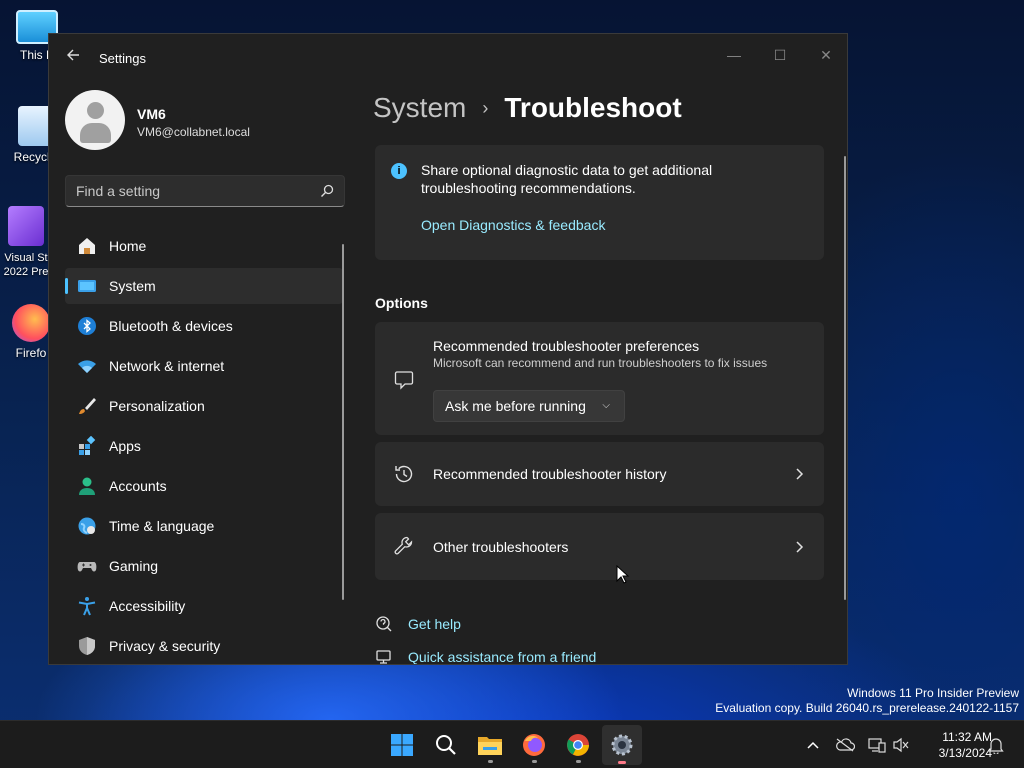 This screenshot has width=1024, height=768. I want to click on other-troubleshooters-card: Other troubleshooters, so click(599, 546).